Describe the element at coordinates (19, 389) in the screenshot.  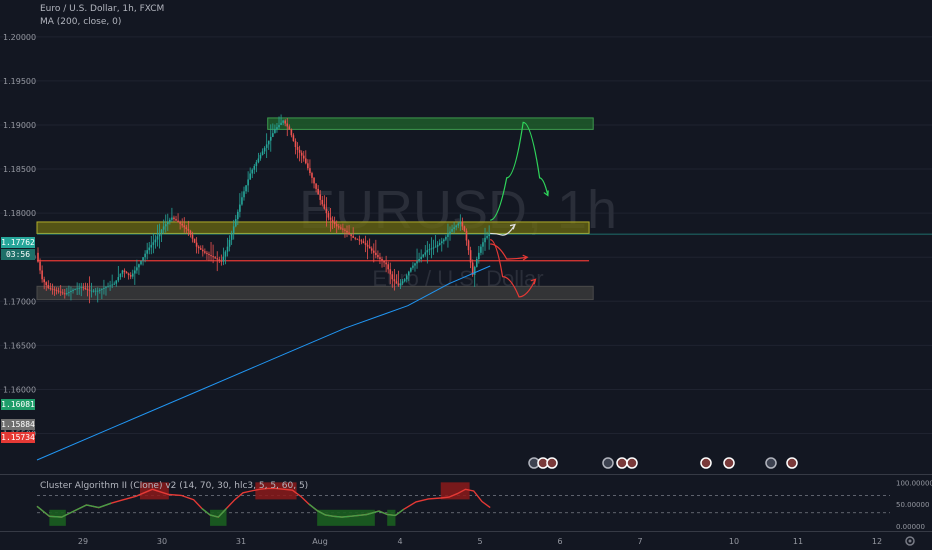
I see `price-tick-label: 1.16000` at that location.